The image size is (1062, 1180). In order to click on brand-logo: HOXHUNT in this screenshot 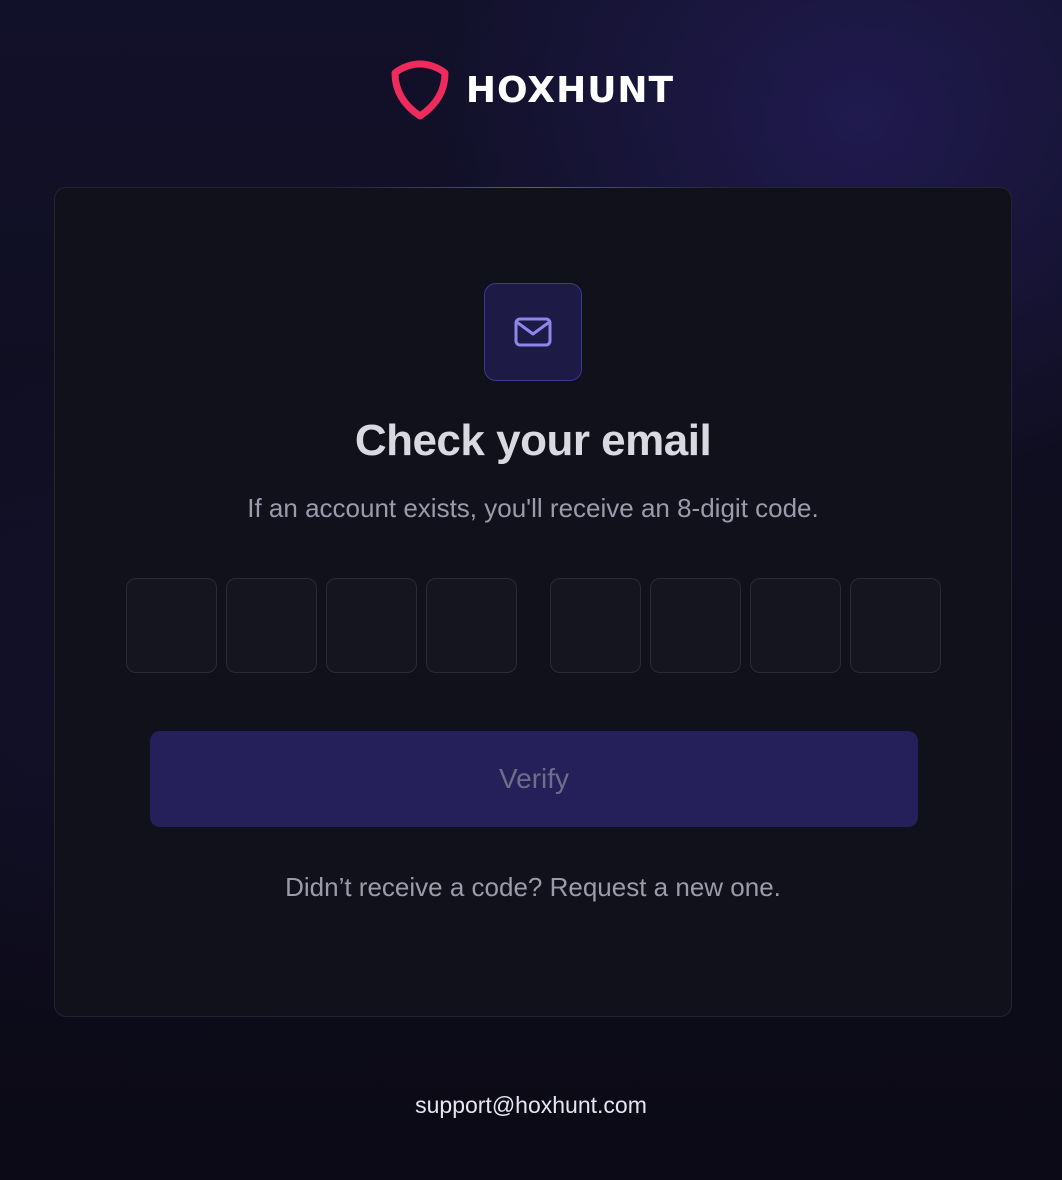, I will do `click(531, 90)`.